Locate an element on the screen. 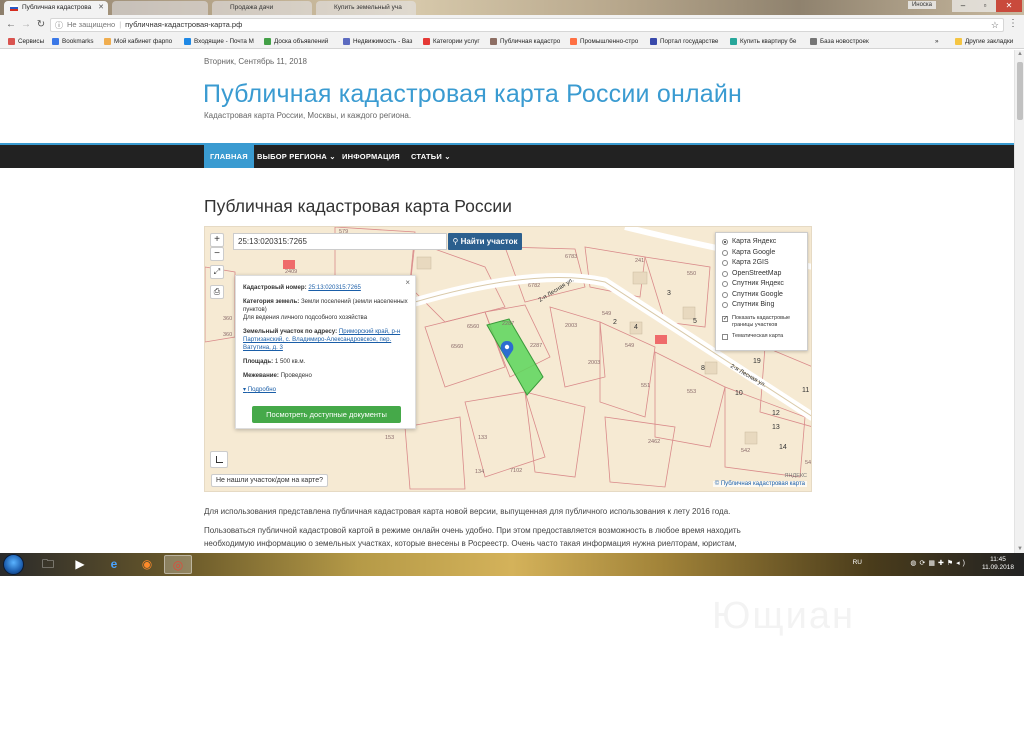 The image size is (1024, 729). bookmark-item: Мой кабинет фарпо is located at coordinates (138, 42).